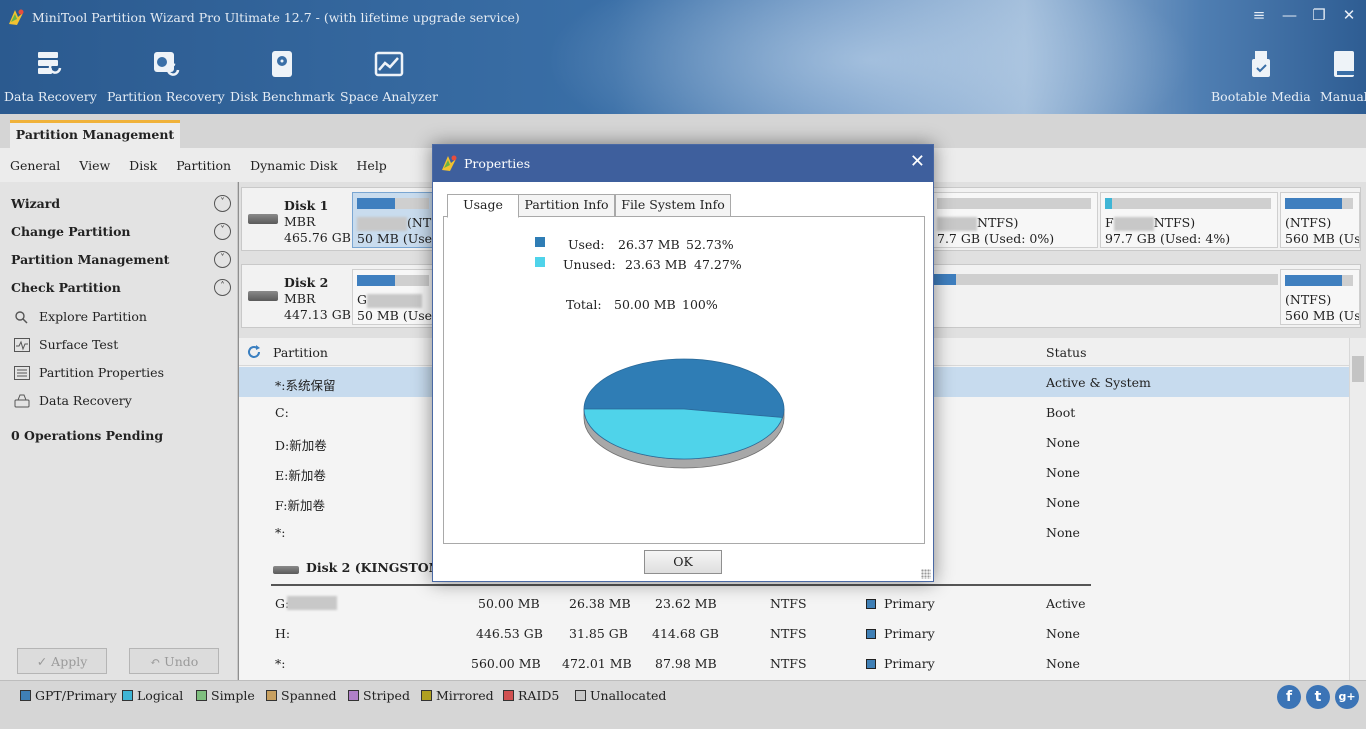 The width and height of the screenshot is (1366, 729). What do you see at coordinates (94, 165) in the screenshot?
I see `menu-view: View` at bounding box center [94, 165].